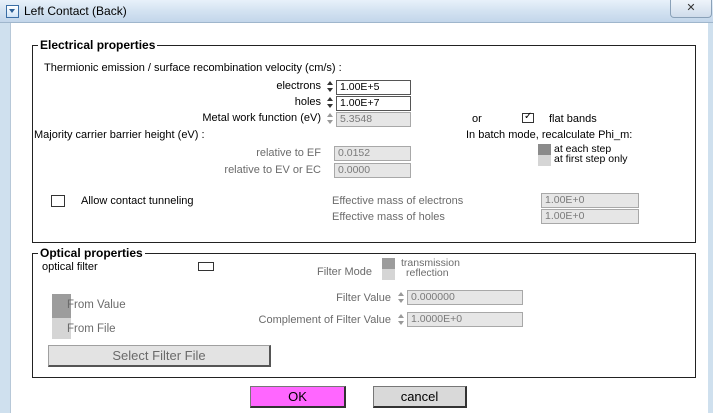 This screenshot has width=713, height=413. I want to click on from-file-label: From File, so click(91, 329).